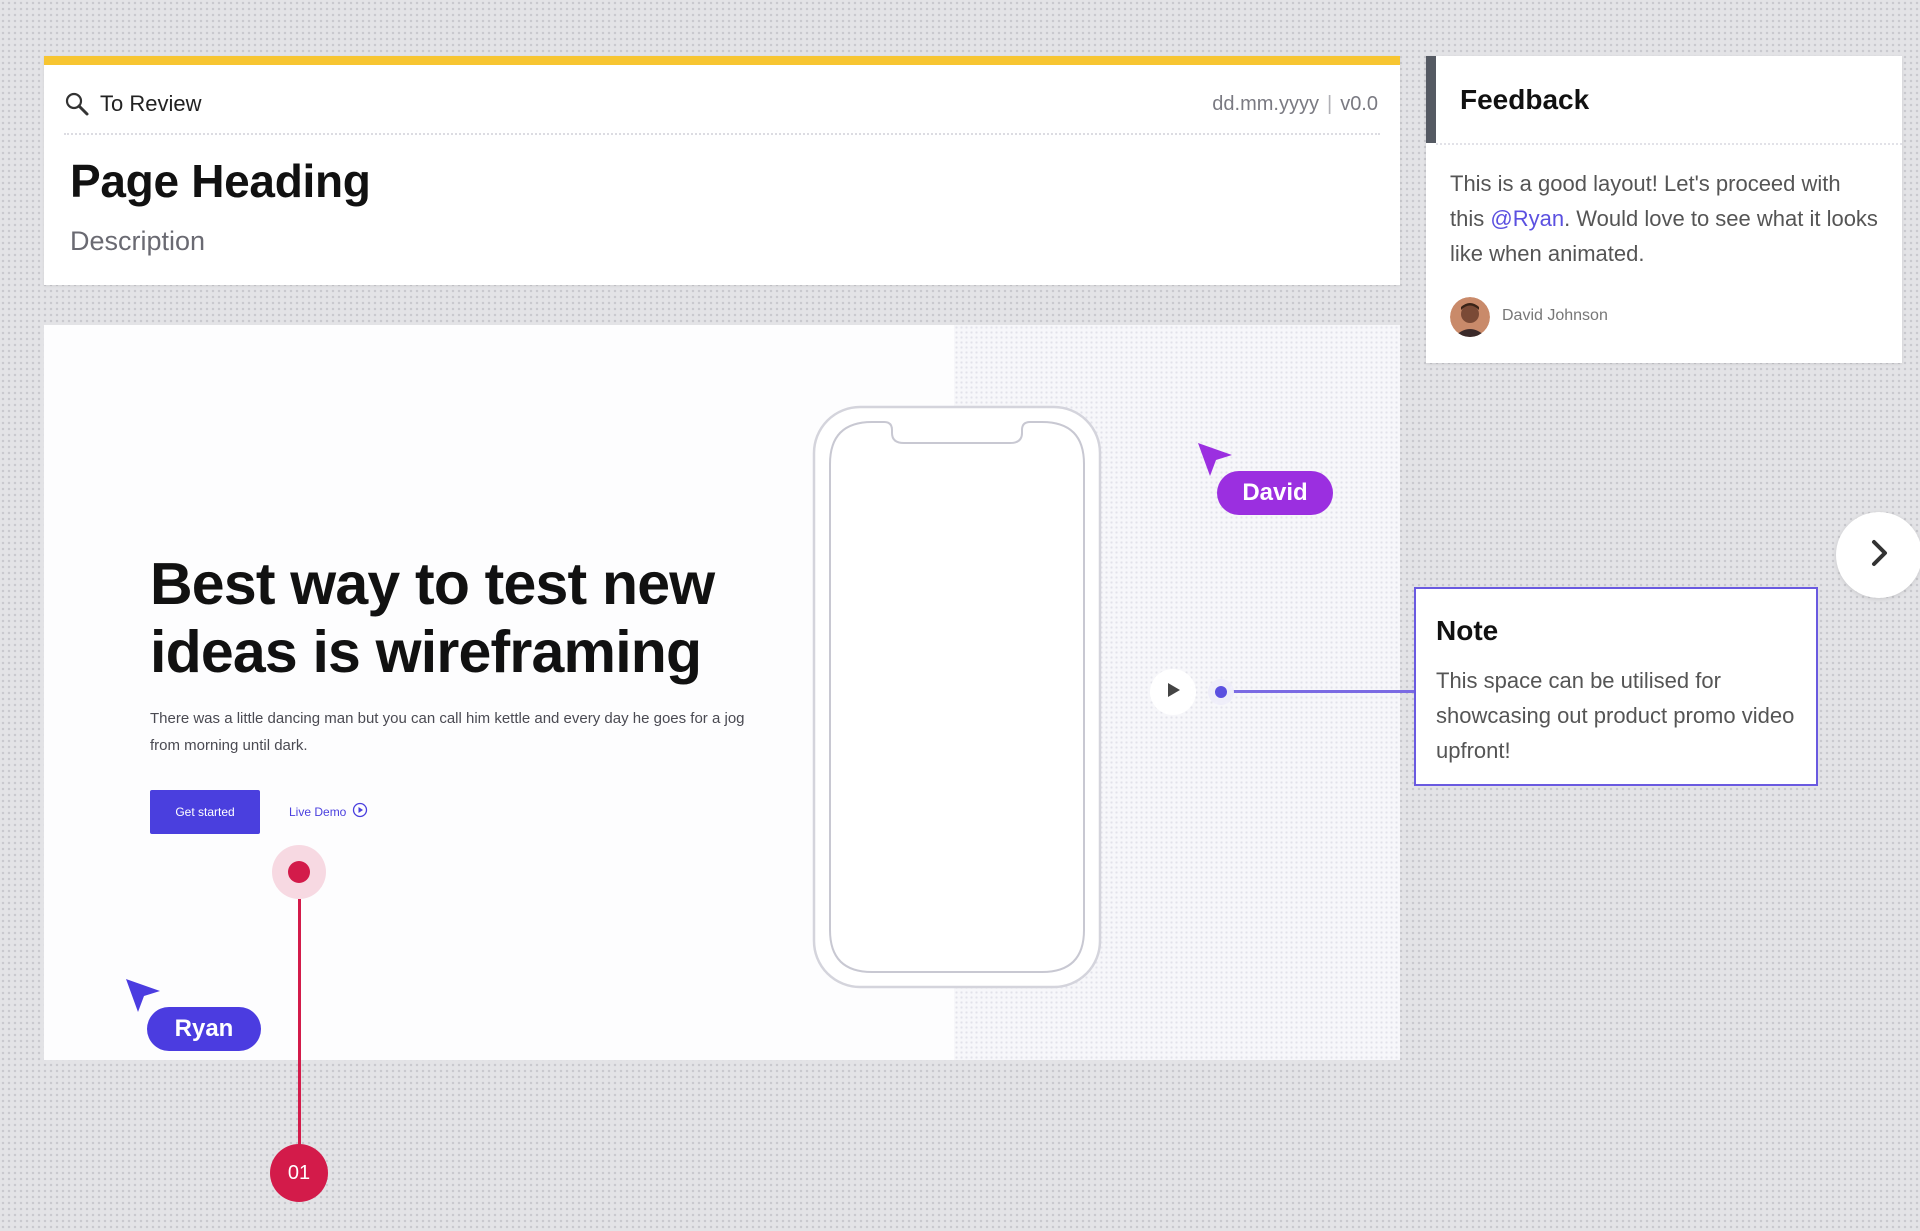  I want to click on status-row: To Review, so click(132, 104).